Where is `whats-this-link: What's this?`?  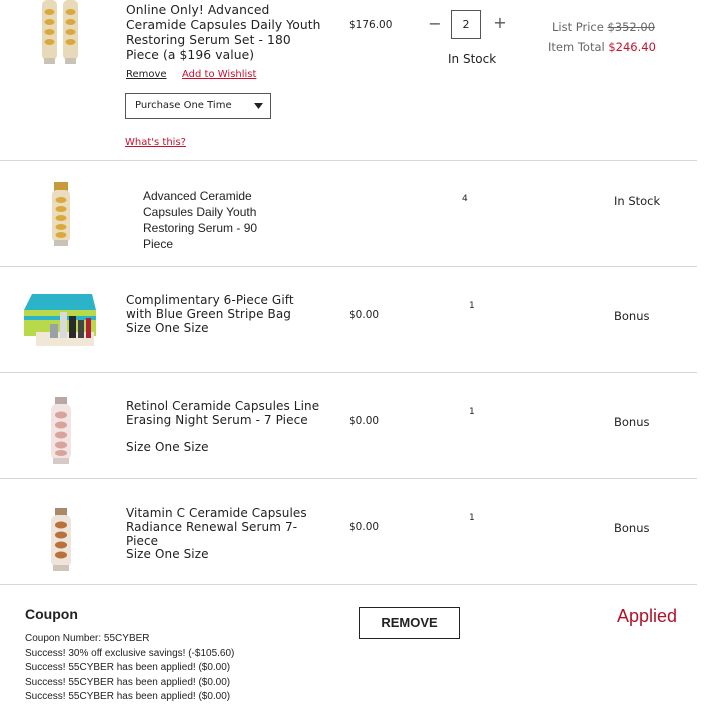
whats-this-link: What's this? is located at coordinates (155, 142).